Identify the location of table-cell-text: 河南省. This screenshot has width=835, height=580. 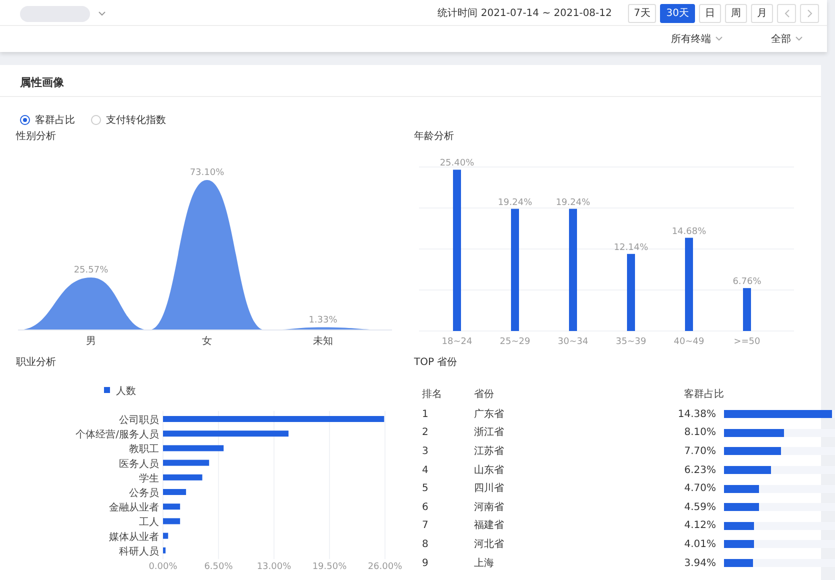
(489, 507).